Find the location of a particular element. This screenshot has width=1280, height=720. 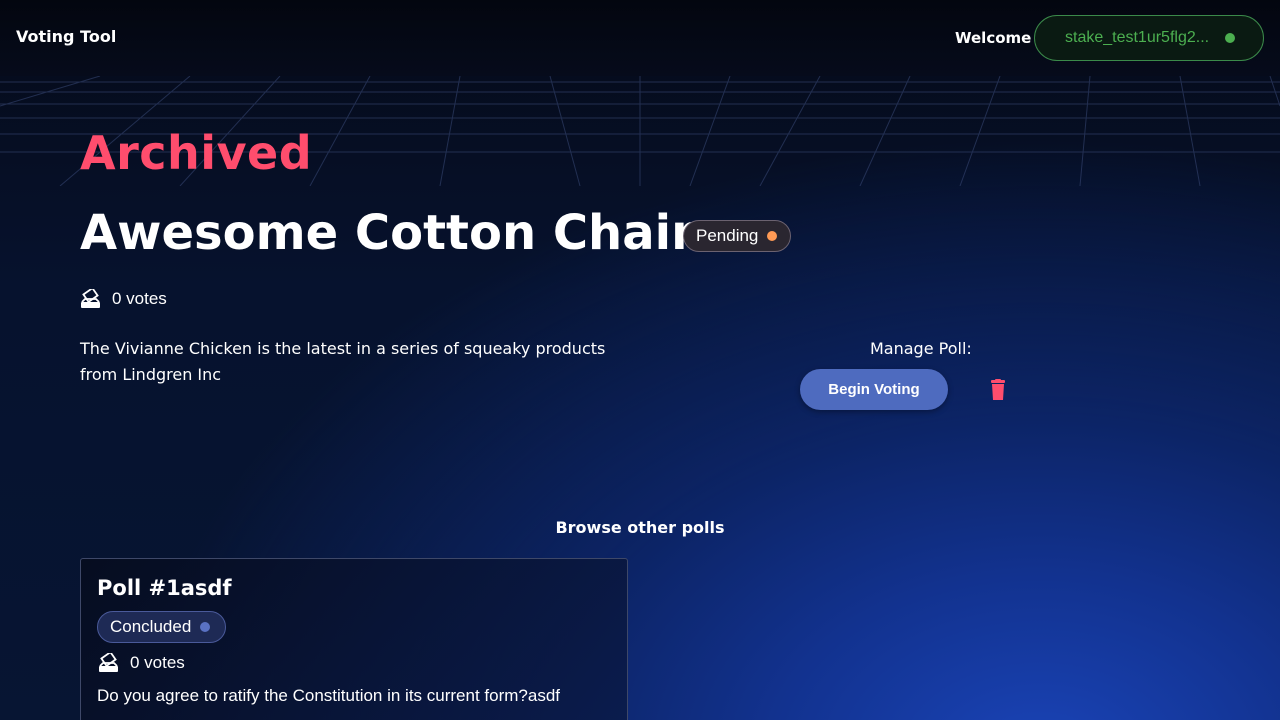

trash-icon is located at coordinates (998, 390).